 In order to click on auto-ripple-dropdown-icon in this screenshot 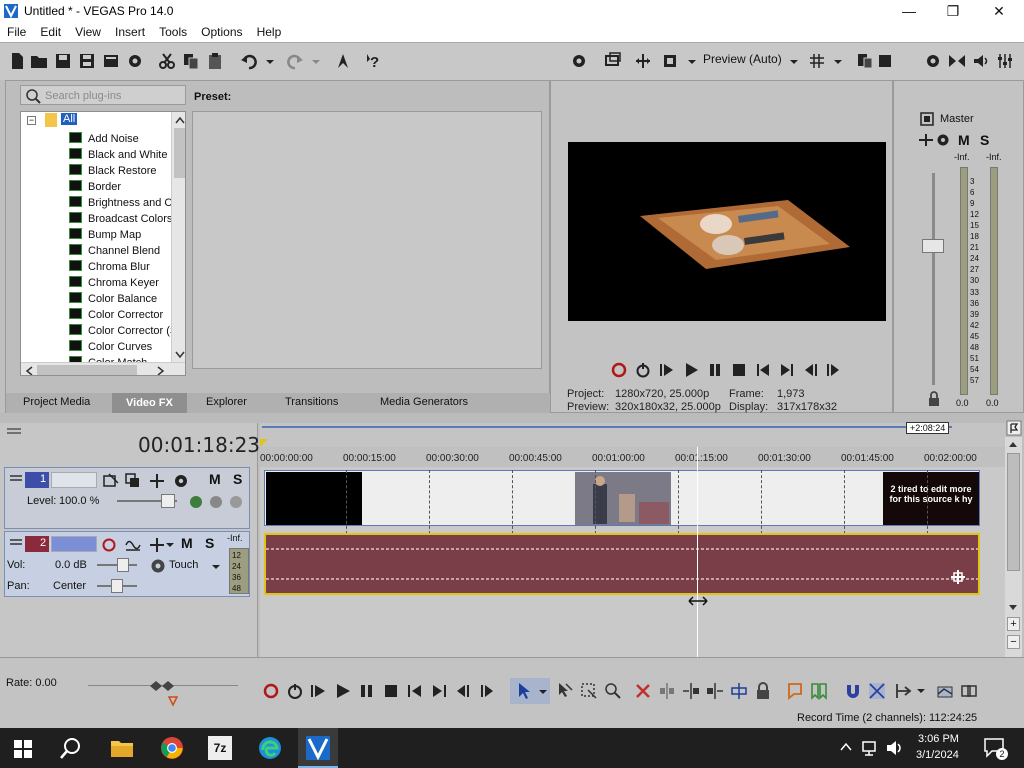, I will do `click(921, 691)`.